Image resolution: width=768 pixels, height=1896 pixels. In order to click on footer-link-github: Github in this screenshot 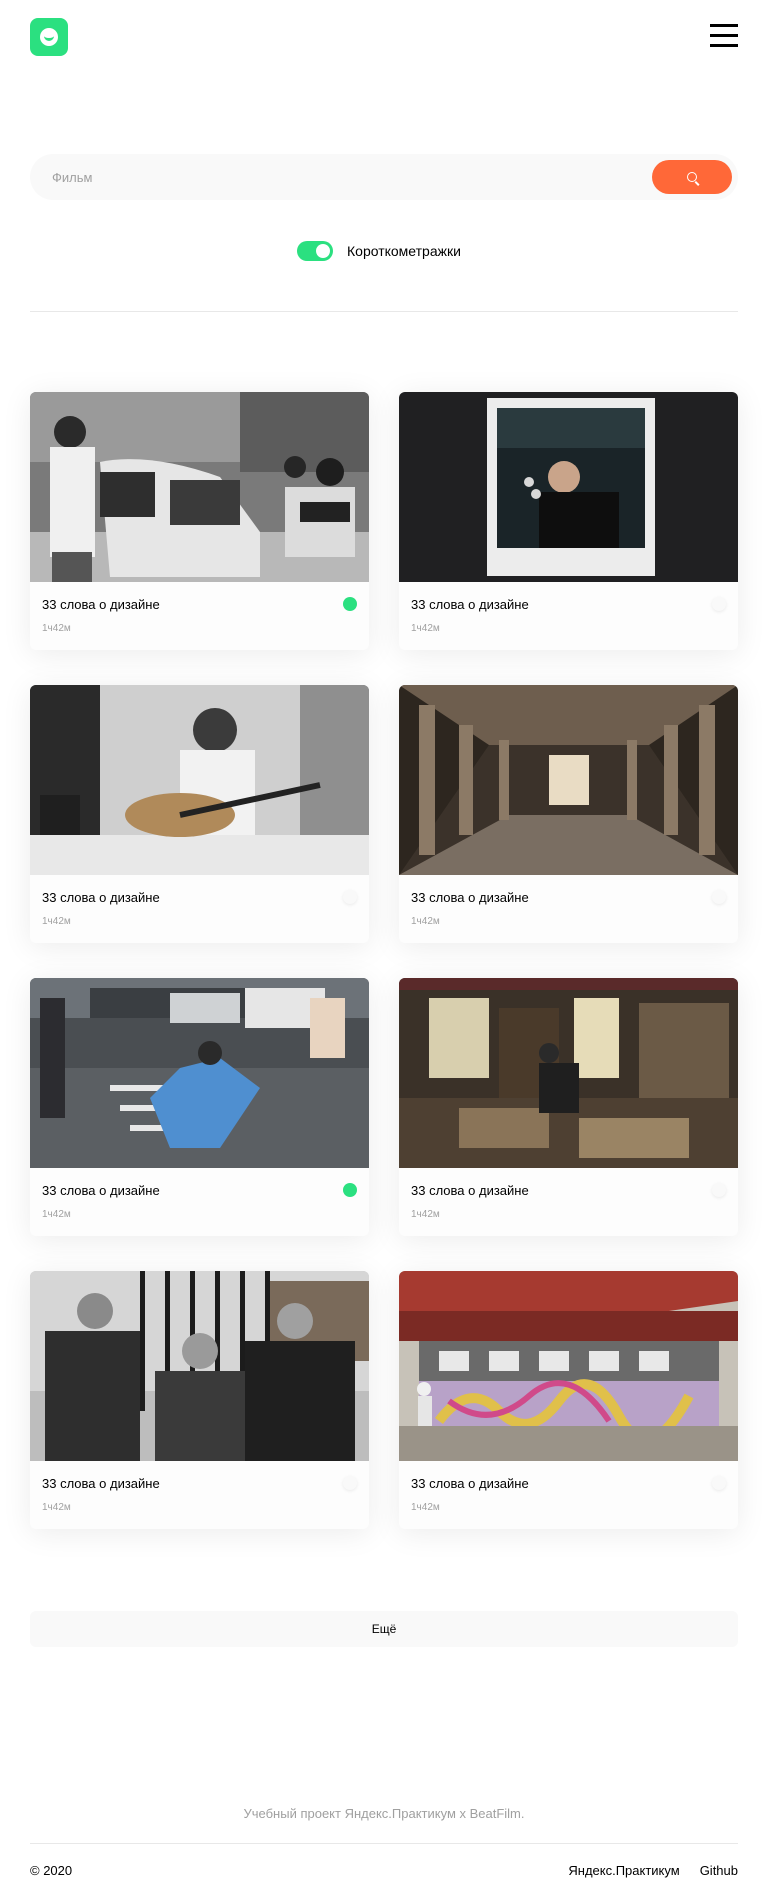, I will do `click(719, 1870)`.